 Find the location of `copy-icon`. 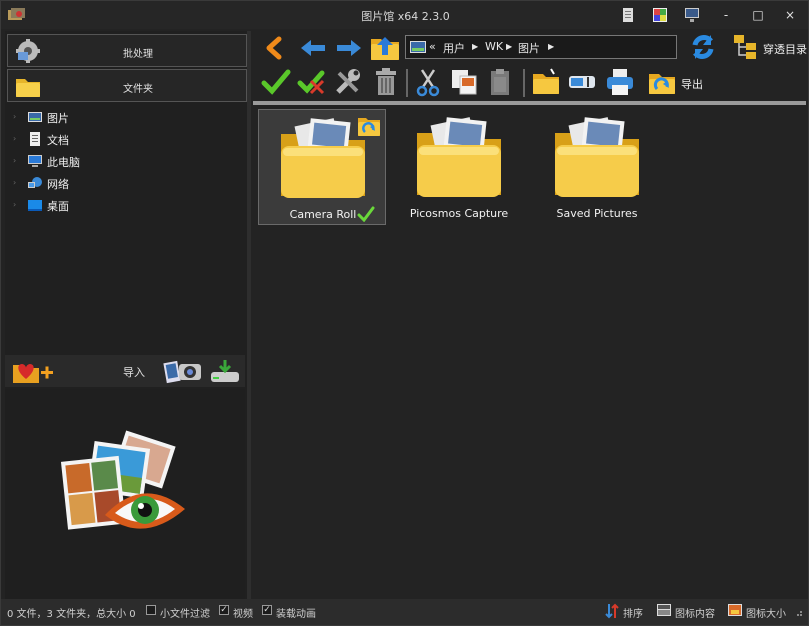

copy-icon is located at coordinates (464, 82).